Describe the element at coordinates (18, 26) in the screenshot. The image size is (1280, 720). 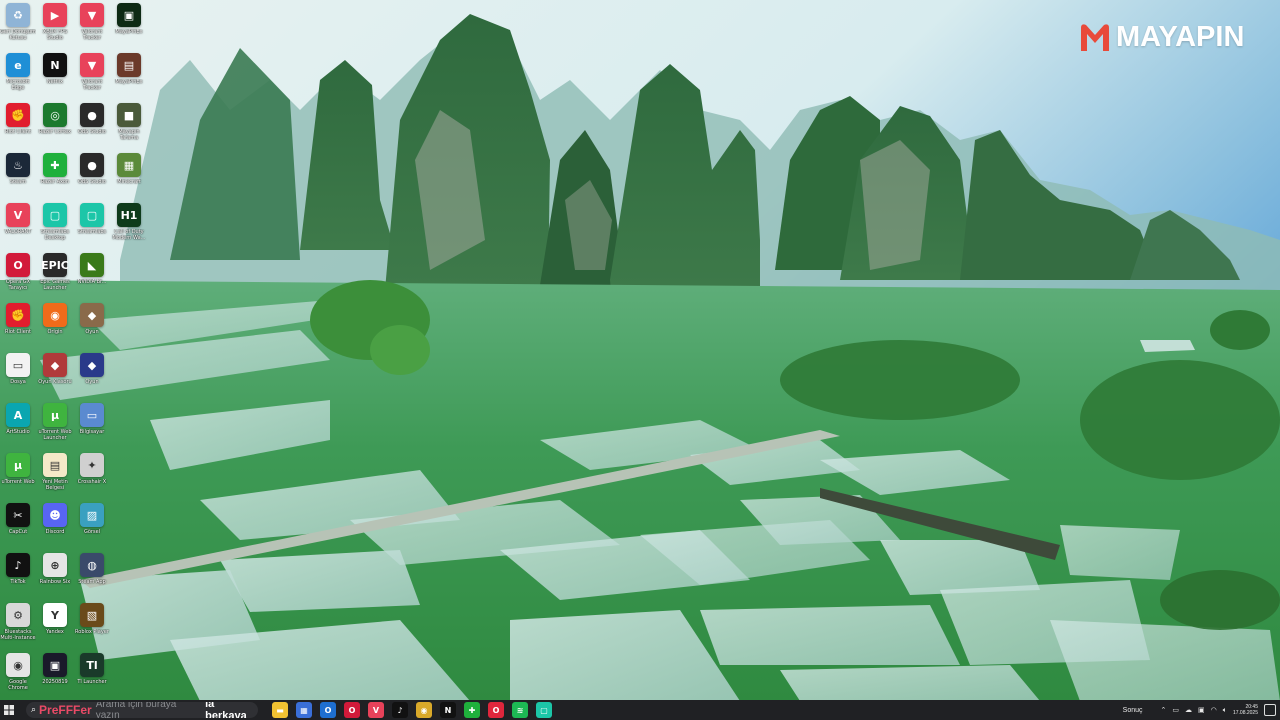
I see `desktop-shortcut: ♻ Geri Dönüşüm Kutusu` at that location.